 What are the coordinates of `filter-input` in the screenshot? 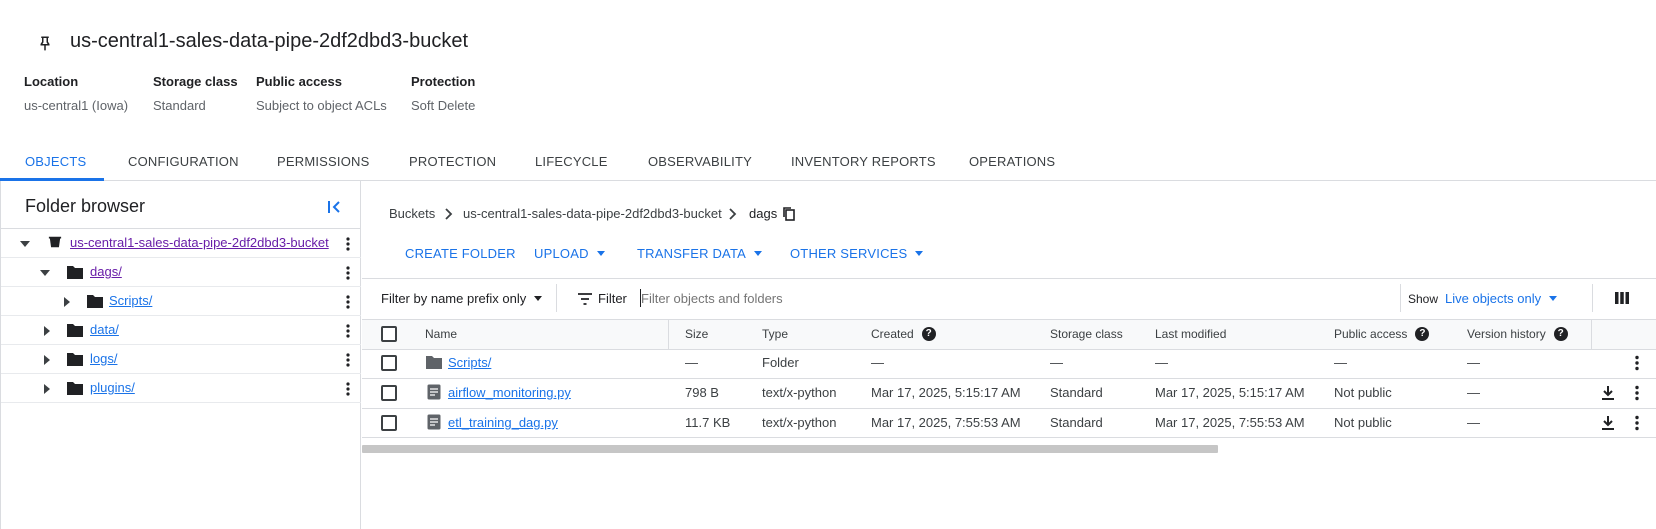 It's located at (1011, 298).